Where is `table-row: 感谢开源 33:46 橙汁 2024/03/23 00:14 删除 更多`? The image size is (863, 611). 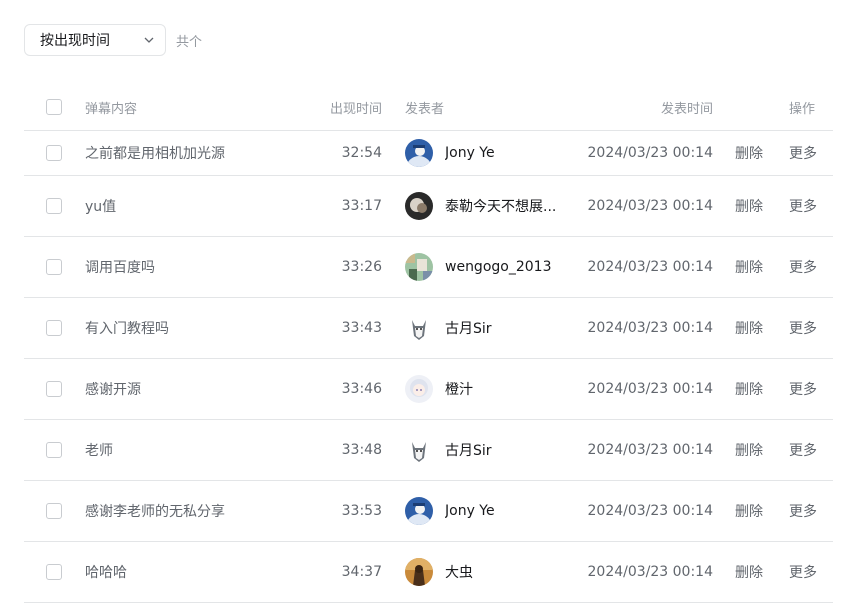
table-row: 感谢开源 33:46 橙汁 2024/03/23 00:14 删除 更多 is located at coordinates (428, 389).